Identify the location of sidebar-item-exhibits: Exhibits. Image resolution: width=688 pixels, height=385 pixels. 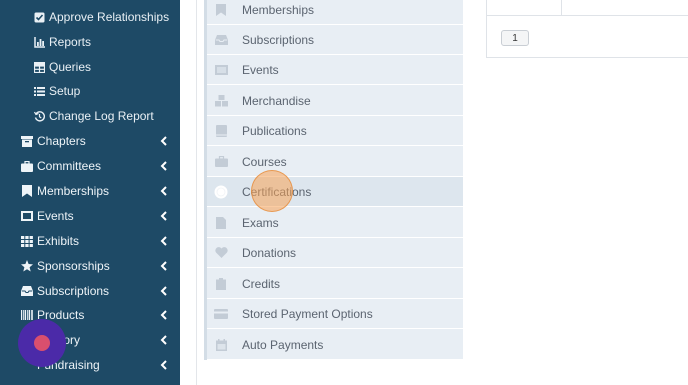
(90, 241).